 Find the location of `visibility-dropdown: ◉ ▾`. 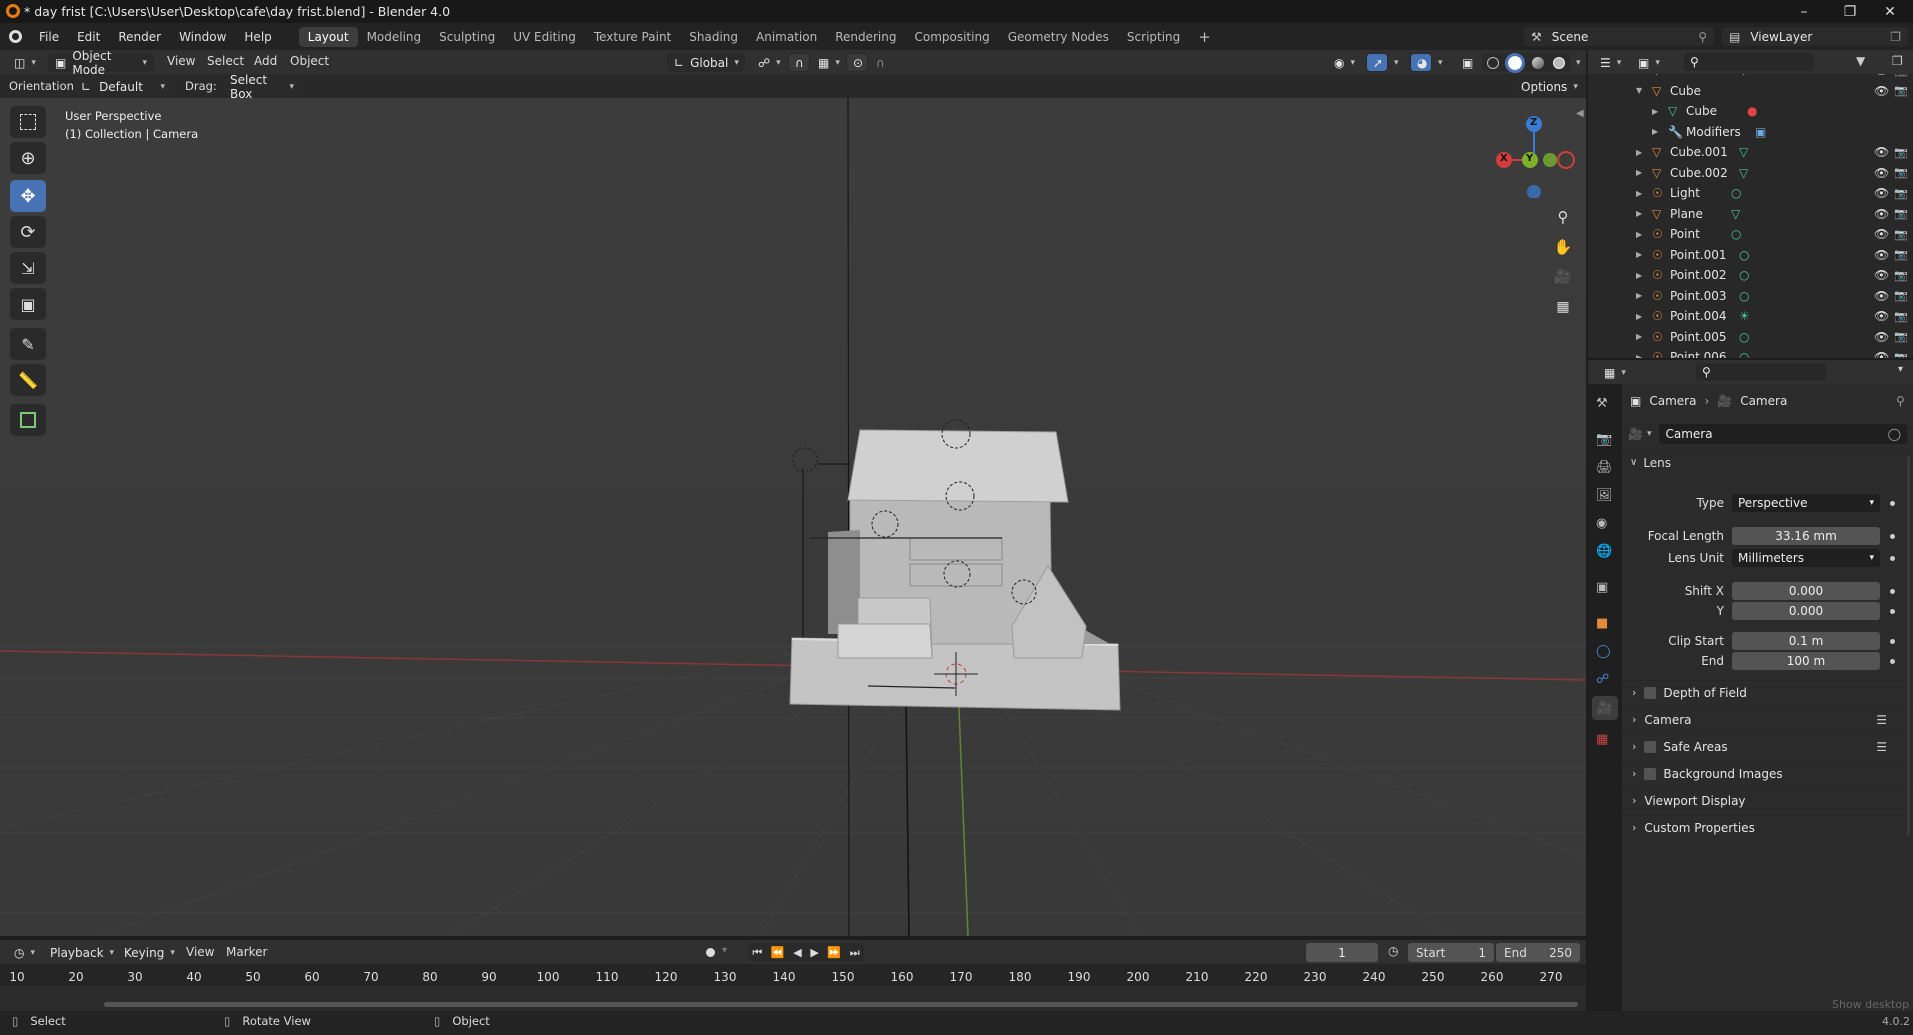

visibility-dropdown: ◉ ▾ is located at coordinates (1345, 62).